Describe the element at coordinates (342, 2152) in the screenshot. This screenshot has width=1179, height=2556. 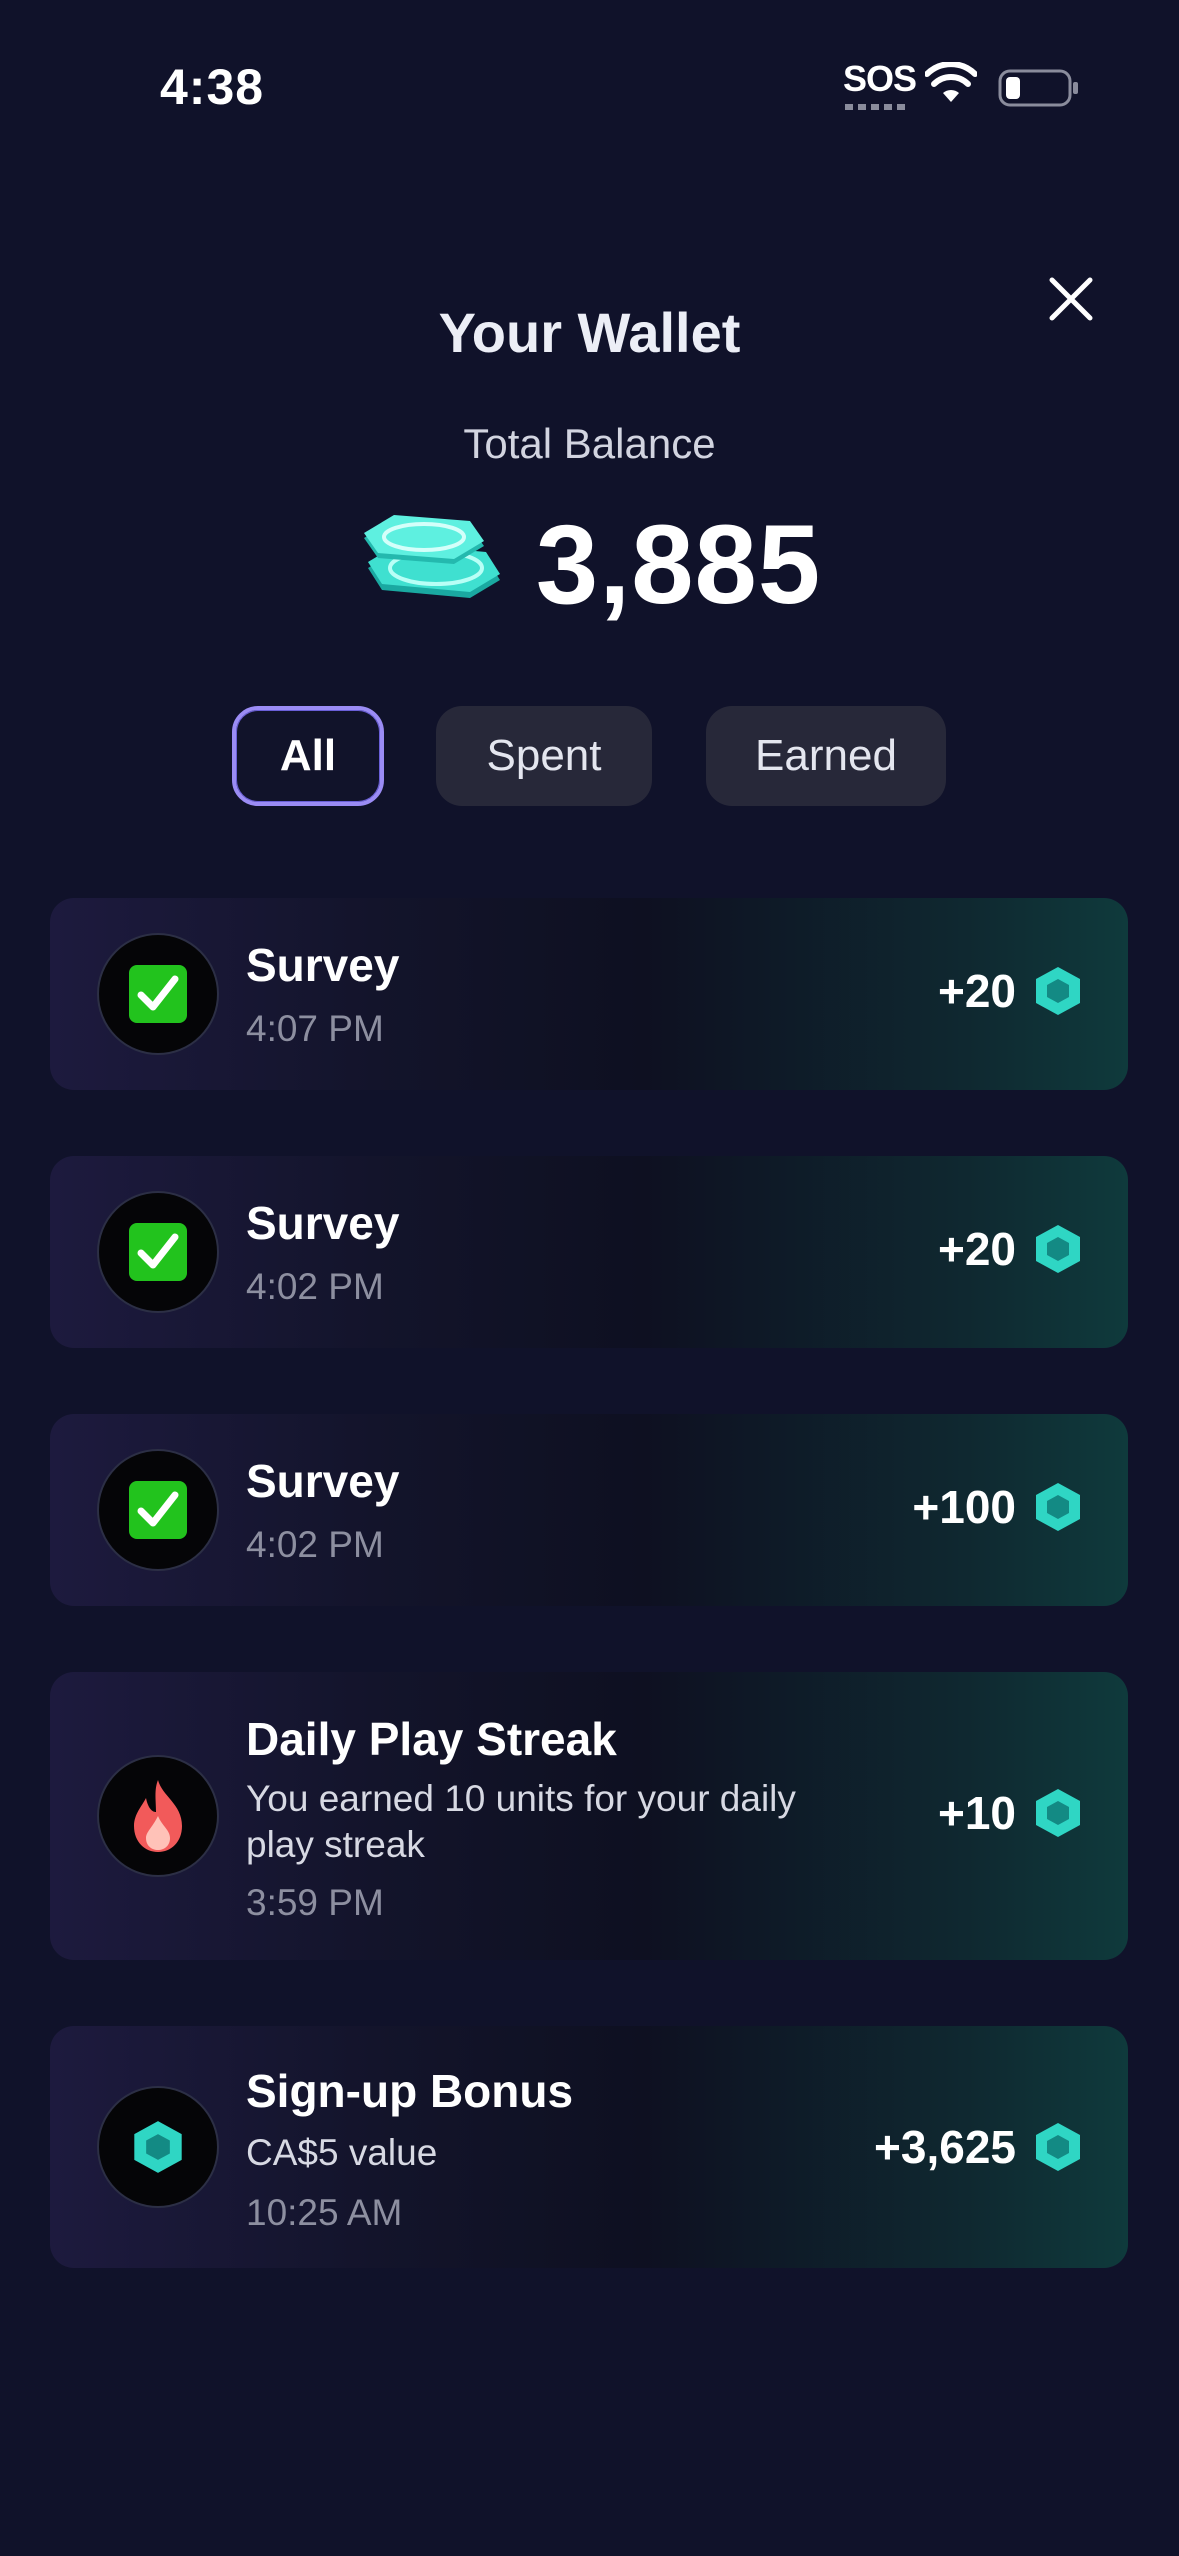
I see `transaction-description: CA$5 value` at that location.